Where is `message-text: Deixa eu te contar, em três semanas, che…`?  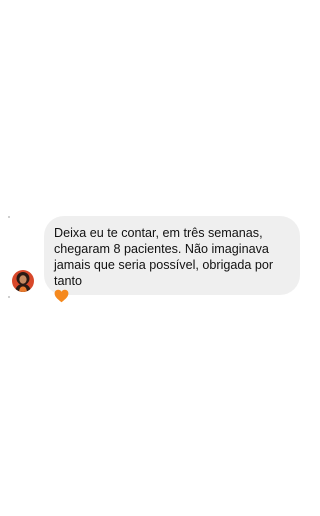
message-text: Deixa eu te contar, em três semanas, che… is located at coordinates (172, 265).